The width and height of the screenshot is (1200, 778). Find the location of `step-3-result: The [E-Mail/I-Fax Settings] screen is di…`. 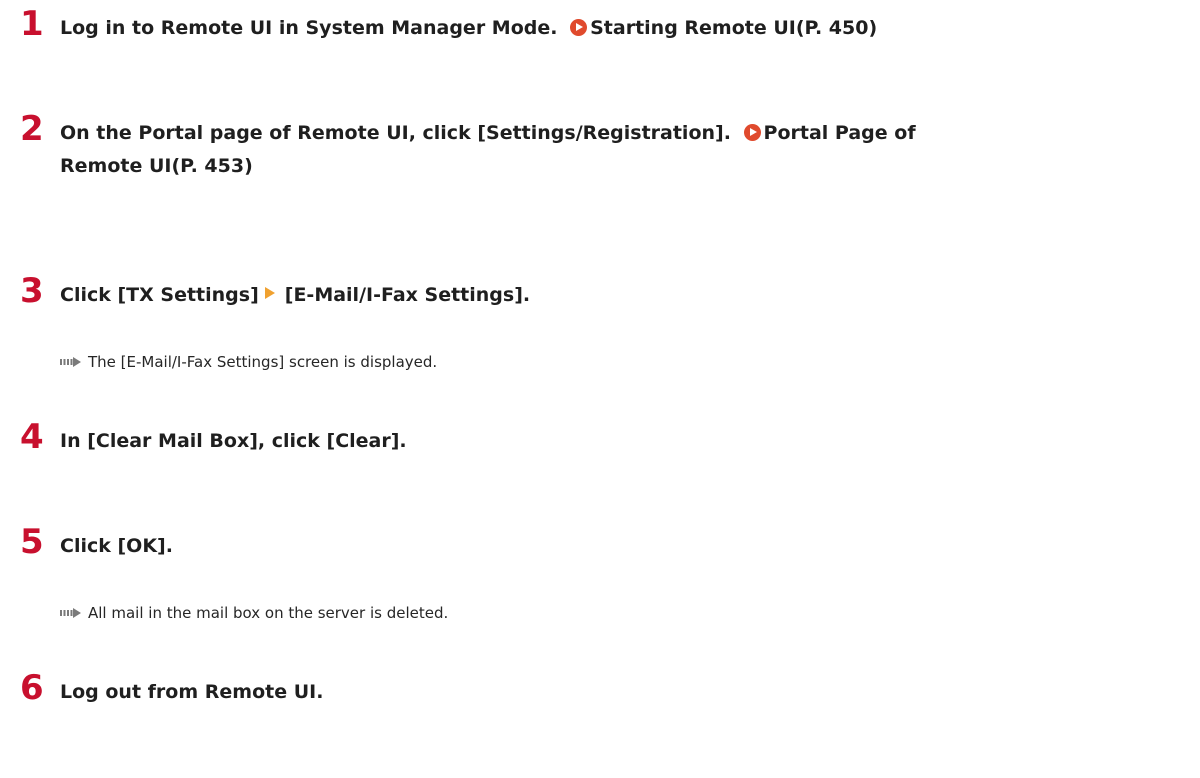

step-3-result: The [E-Mail/I-Fax Settings] screen is di… is located at coordinates (248, 362).